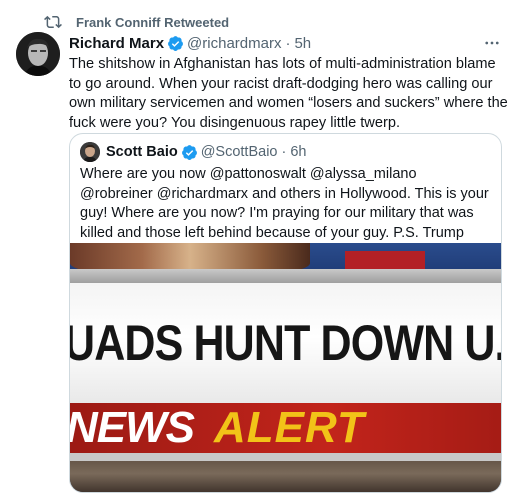  What do you see at coordinates (285, 457) in the screenshot?
I see `media-ticker-strip` at bounding box center [285, 457].